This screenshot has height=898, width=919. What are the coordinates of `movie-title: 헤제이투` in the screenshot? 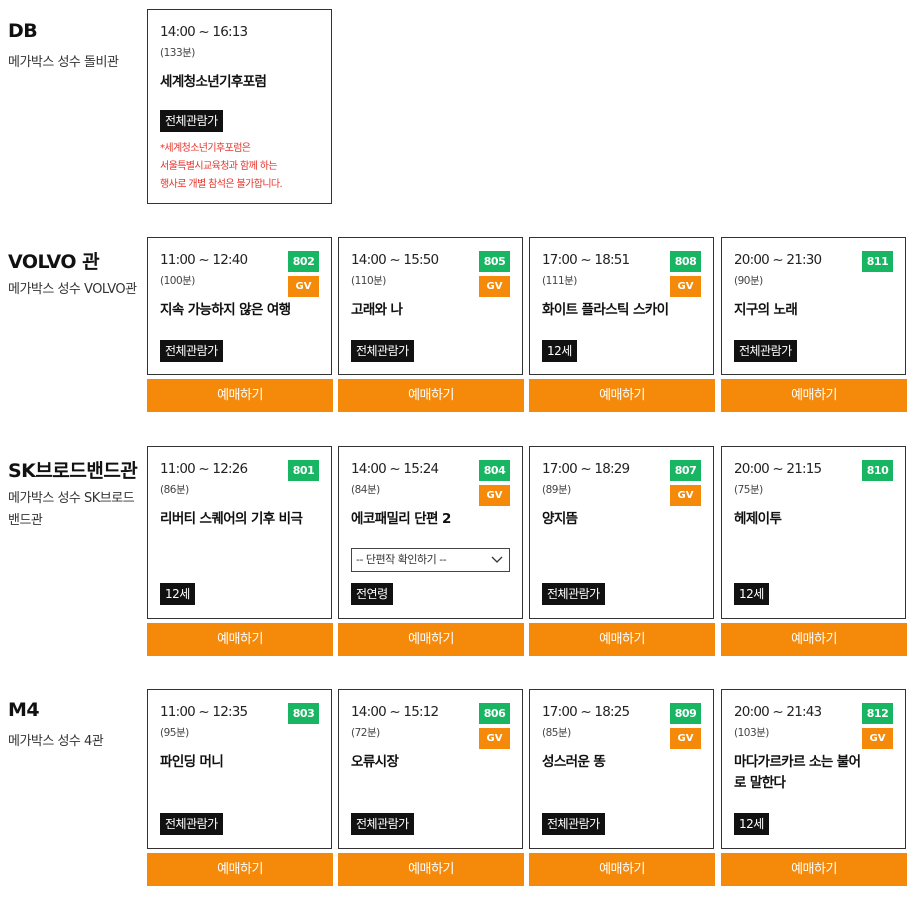 It's located at (758, 519).